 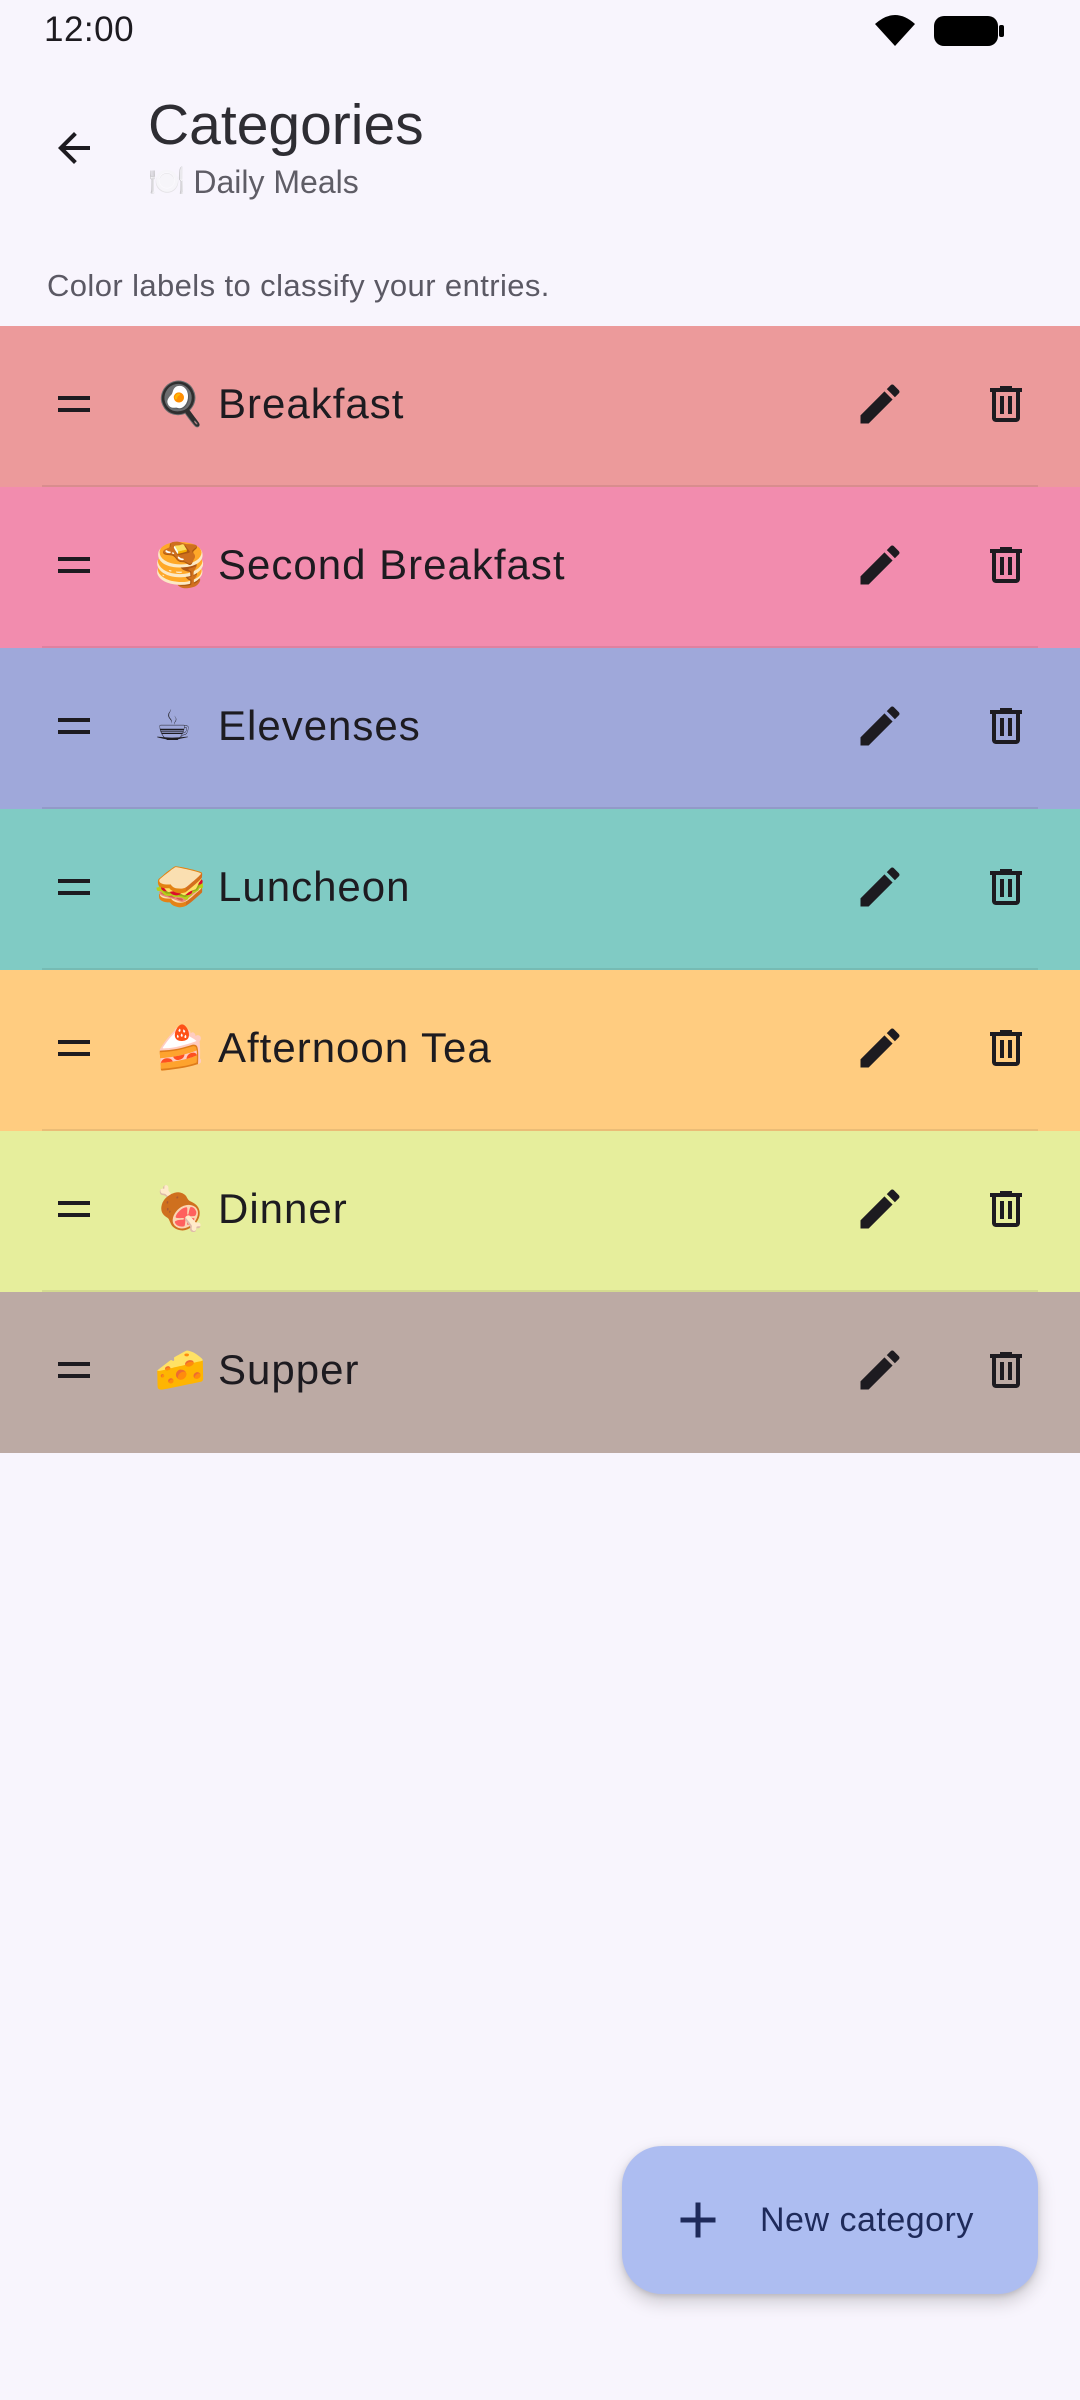 I want to click on category-row: 🥞 Second Breakfast, so click(x=540, y=567).